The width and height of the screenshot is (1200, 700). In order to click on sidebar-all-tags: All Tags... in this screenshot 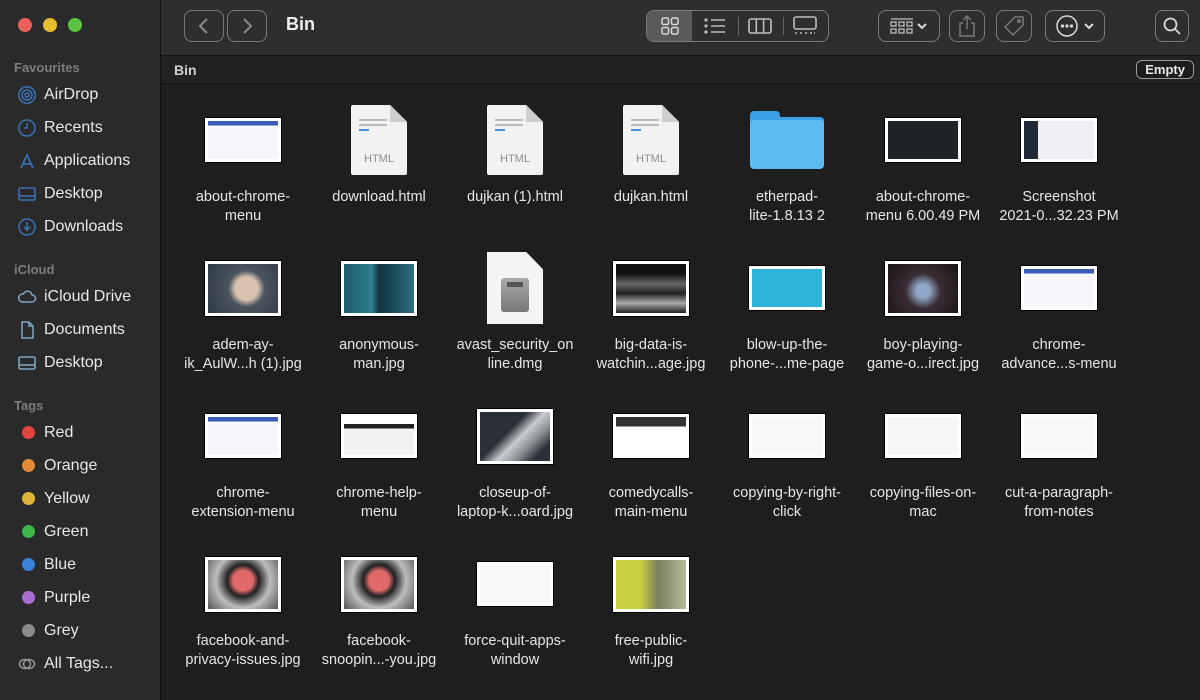, I will do `click(80, 663)`.